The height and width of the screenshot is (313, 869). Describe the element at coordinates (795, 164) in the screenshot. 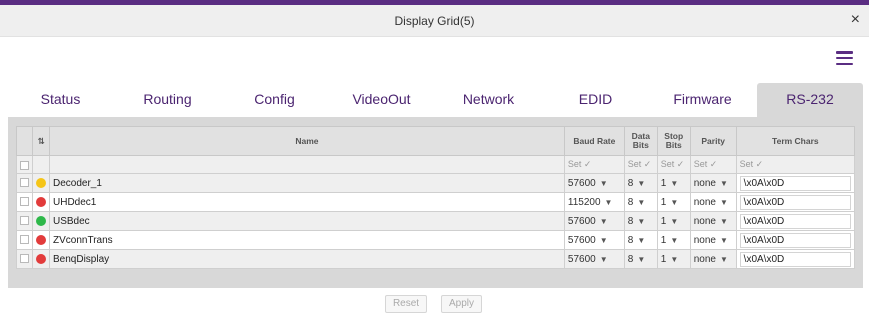

I see `set-term-button: Set ✓` at that location.